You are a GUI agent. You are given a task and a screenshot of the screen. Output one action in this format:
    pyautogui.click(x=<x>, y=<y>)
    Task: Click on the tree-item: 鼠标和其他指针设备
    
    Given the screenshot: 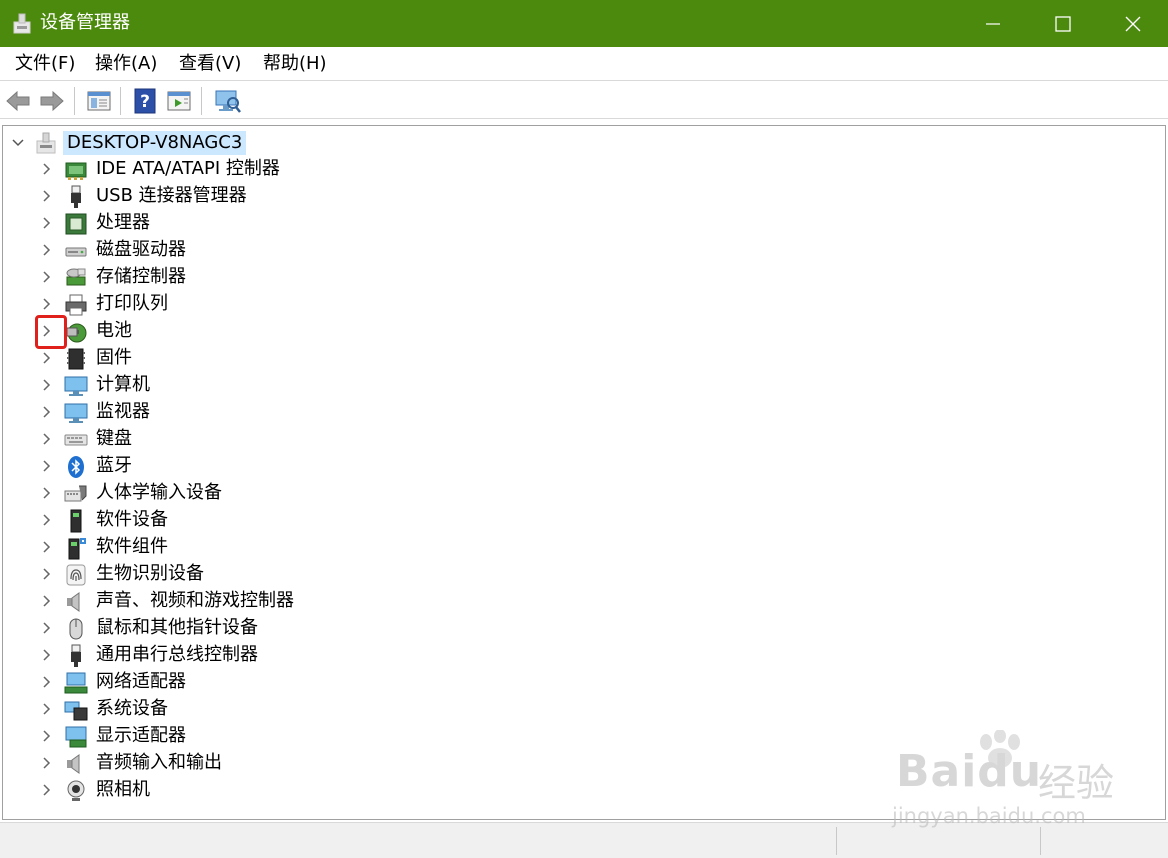 What is the action you would take?
    pyautogui.click(x=303, y=628)
    